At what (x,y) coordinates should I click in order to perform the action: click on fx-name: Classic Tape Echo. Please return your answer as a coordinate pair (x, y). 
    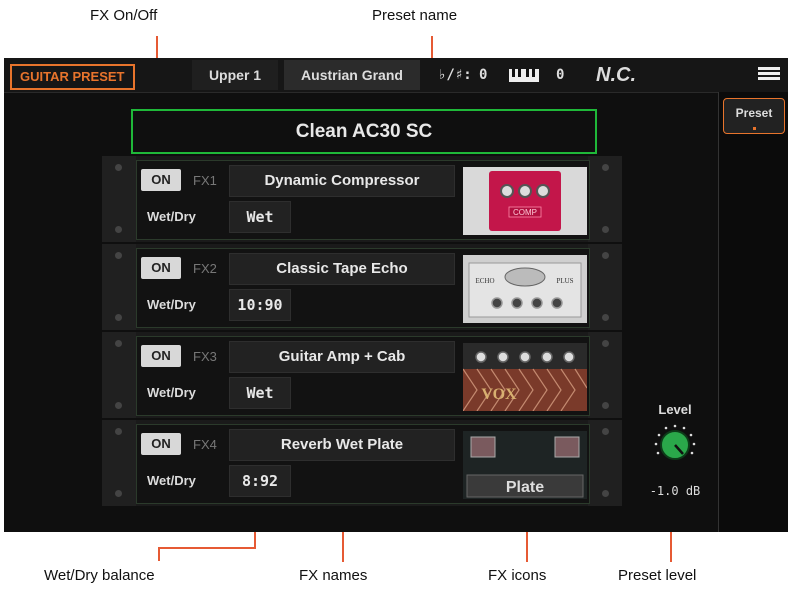
    Looking at the image, I should click on (342, 269).